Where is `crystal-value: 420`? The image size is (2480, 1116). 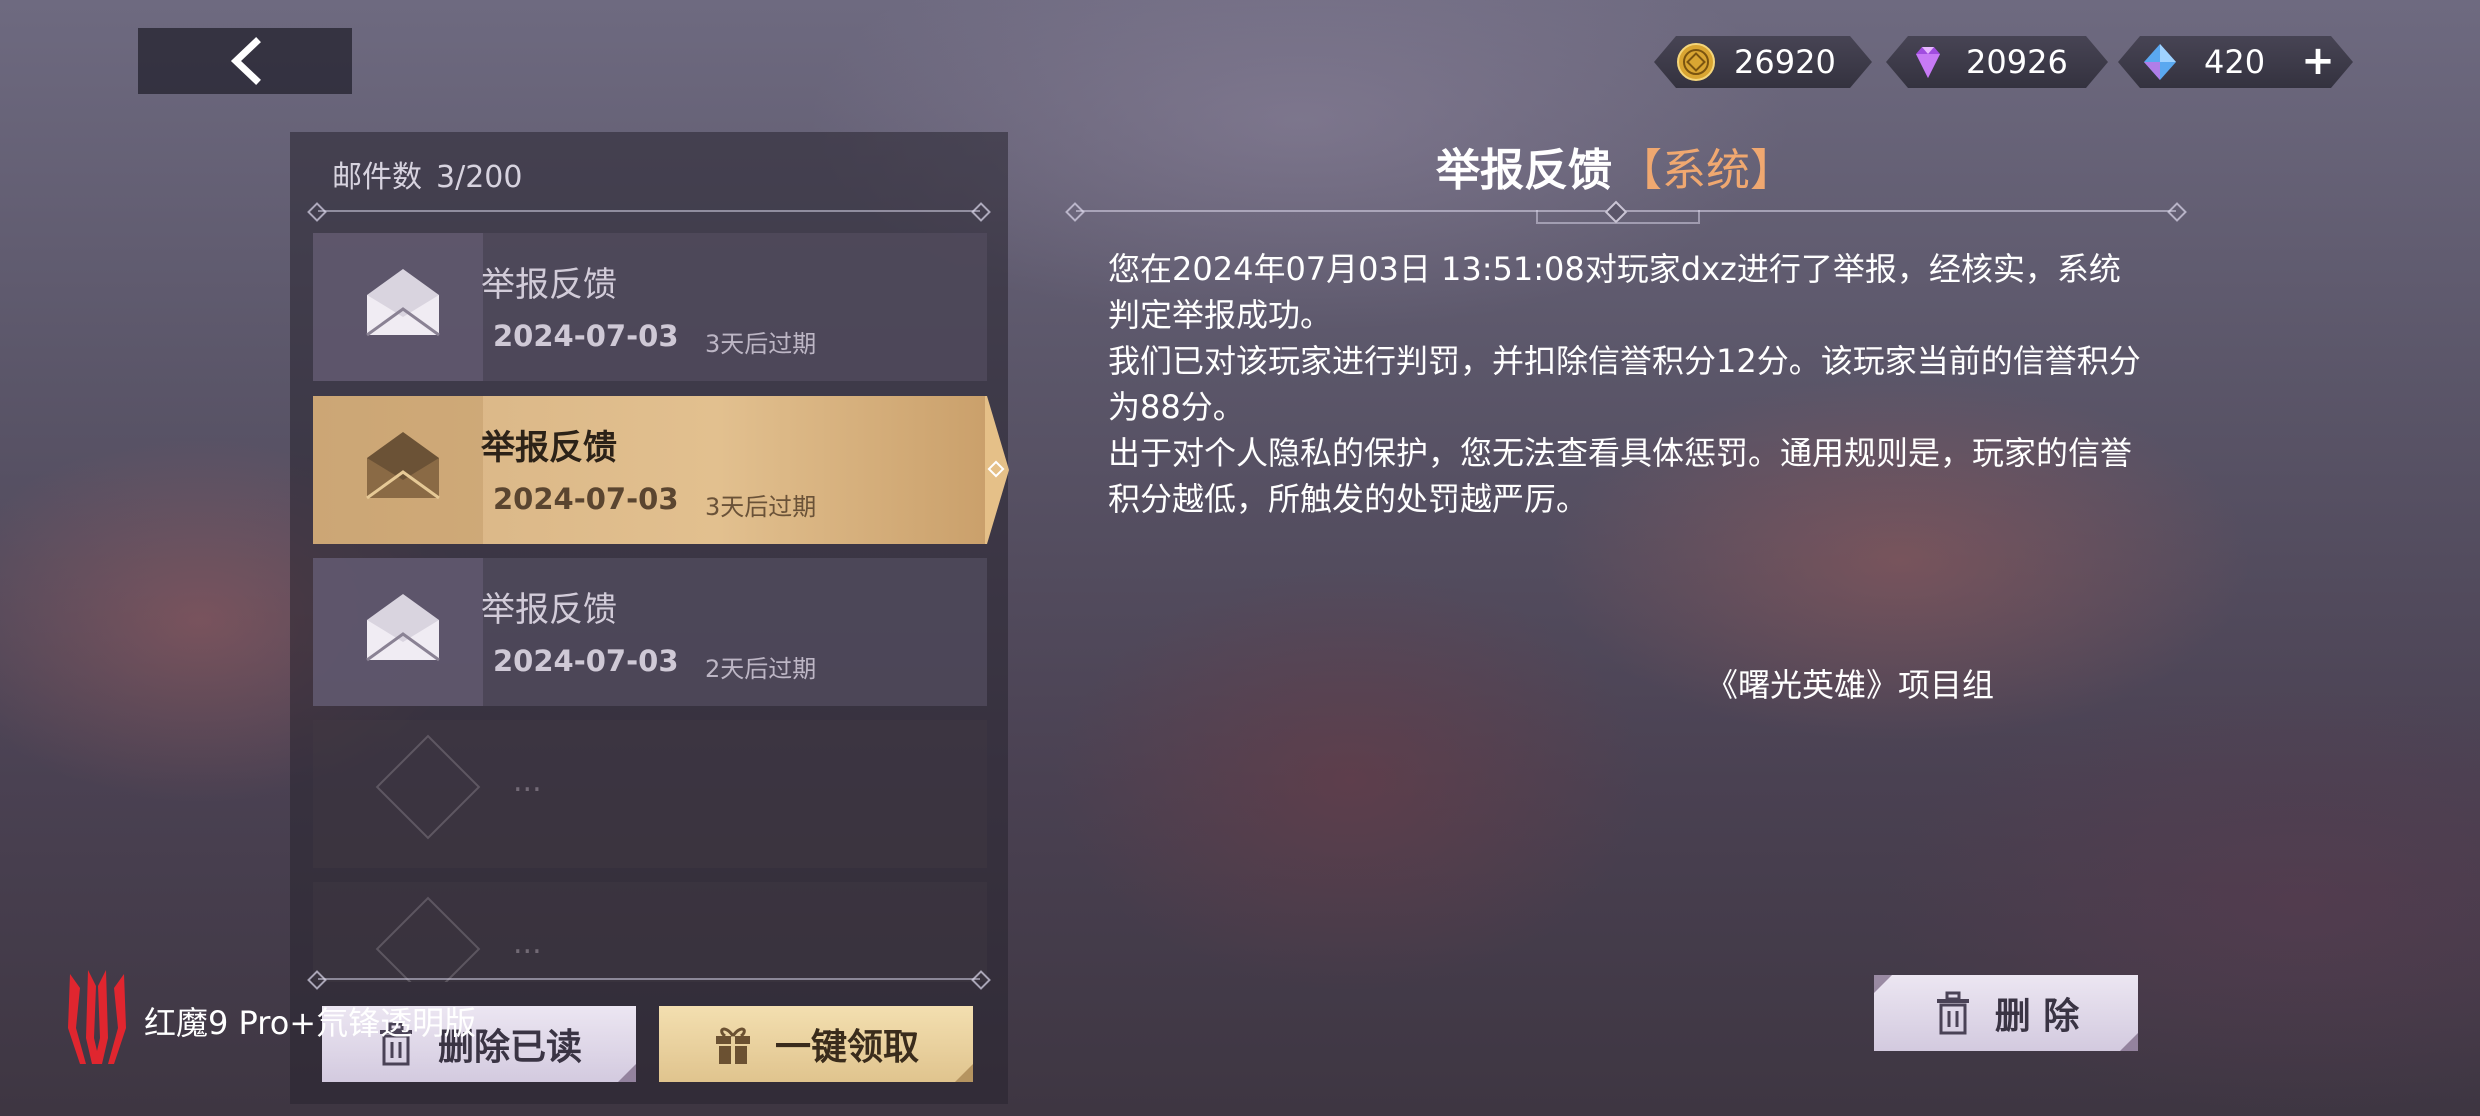
crystal-value: 420 is located at coordinates (2235, 62).